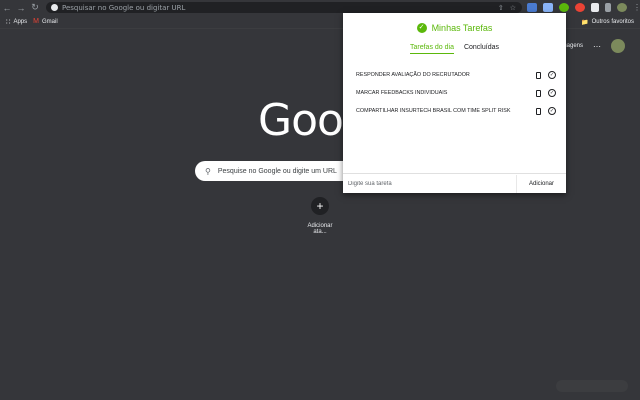  Describe the element at coordinates (612, 22) in the screenshot. I see `other-bookmarks-label: Outros favoritos` at that location.